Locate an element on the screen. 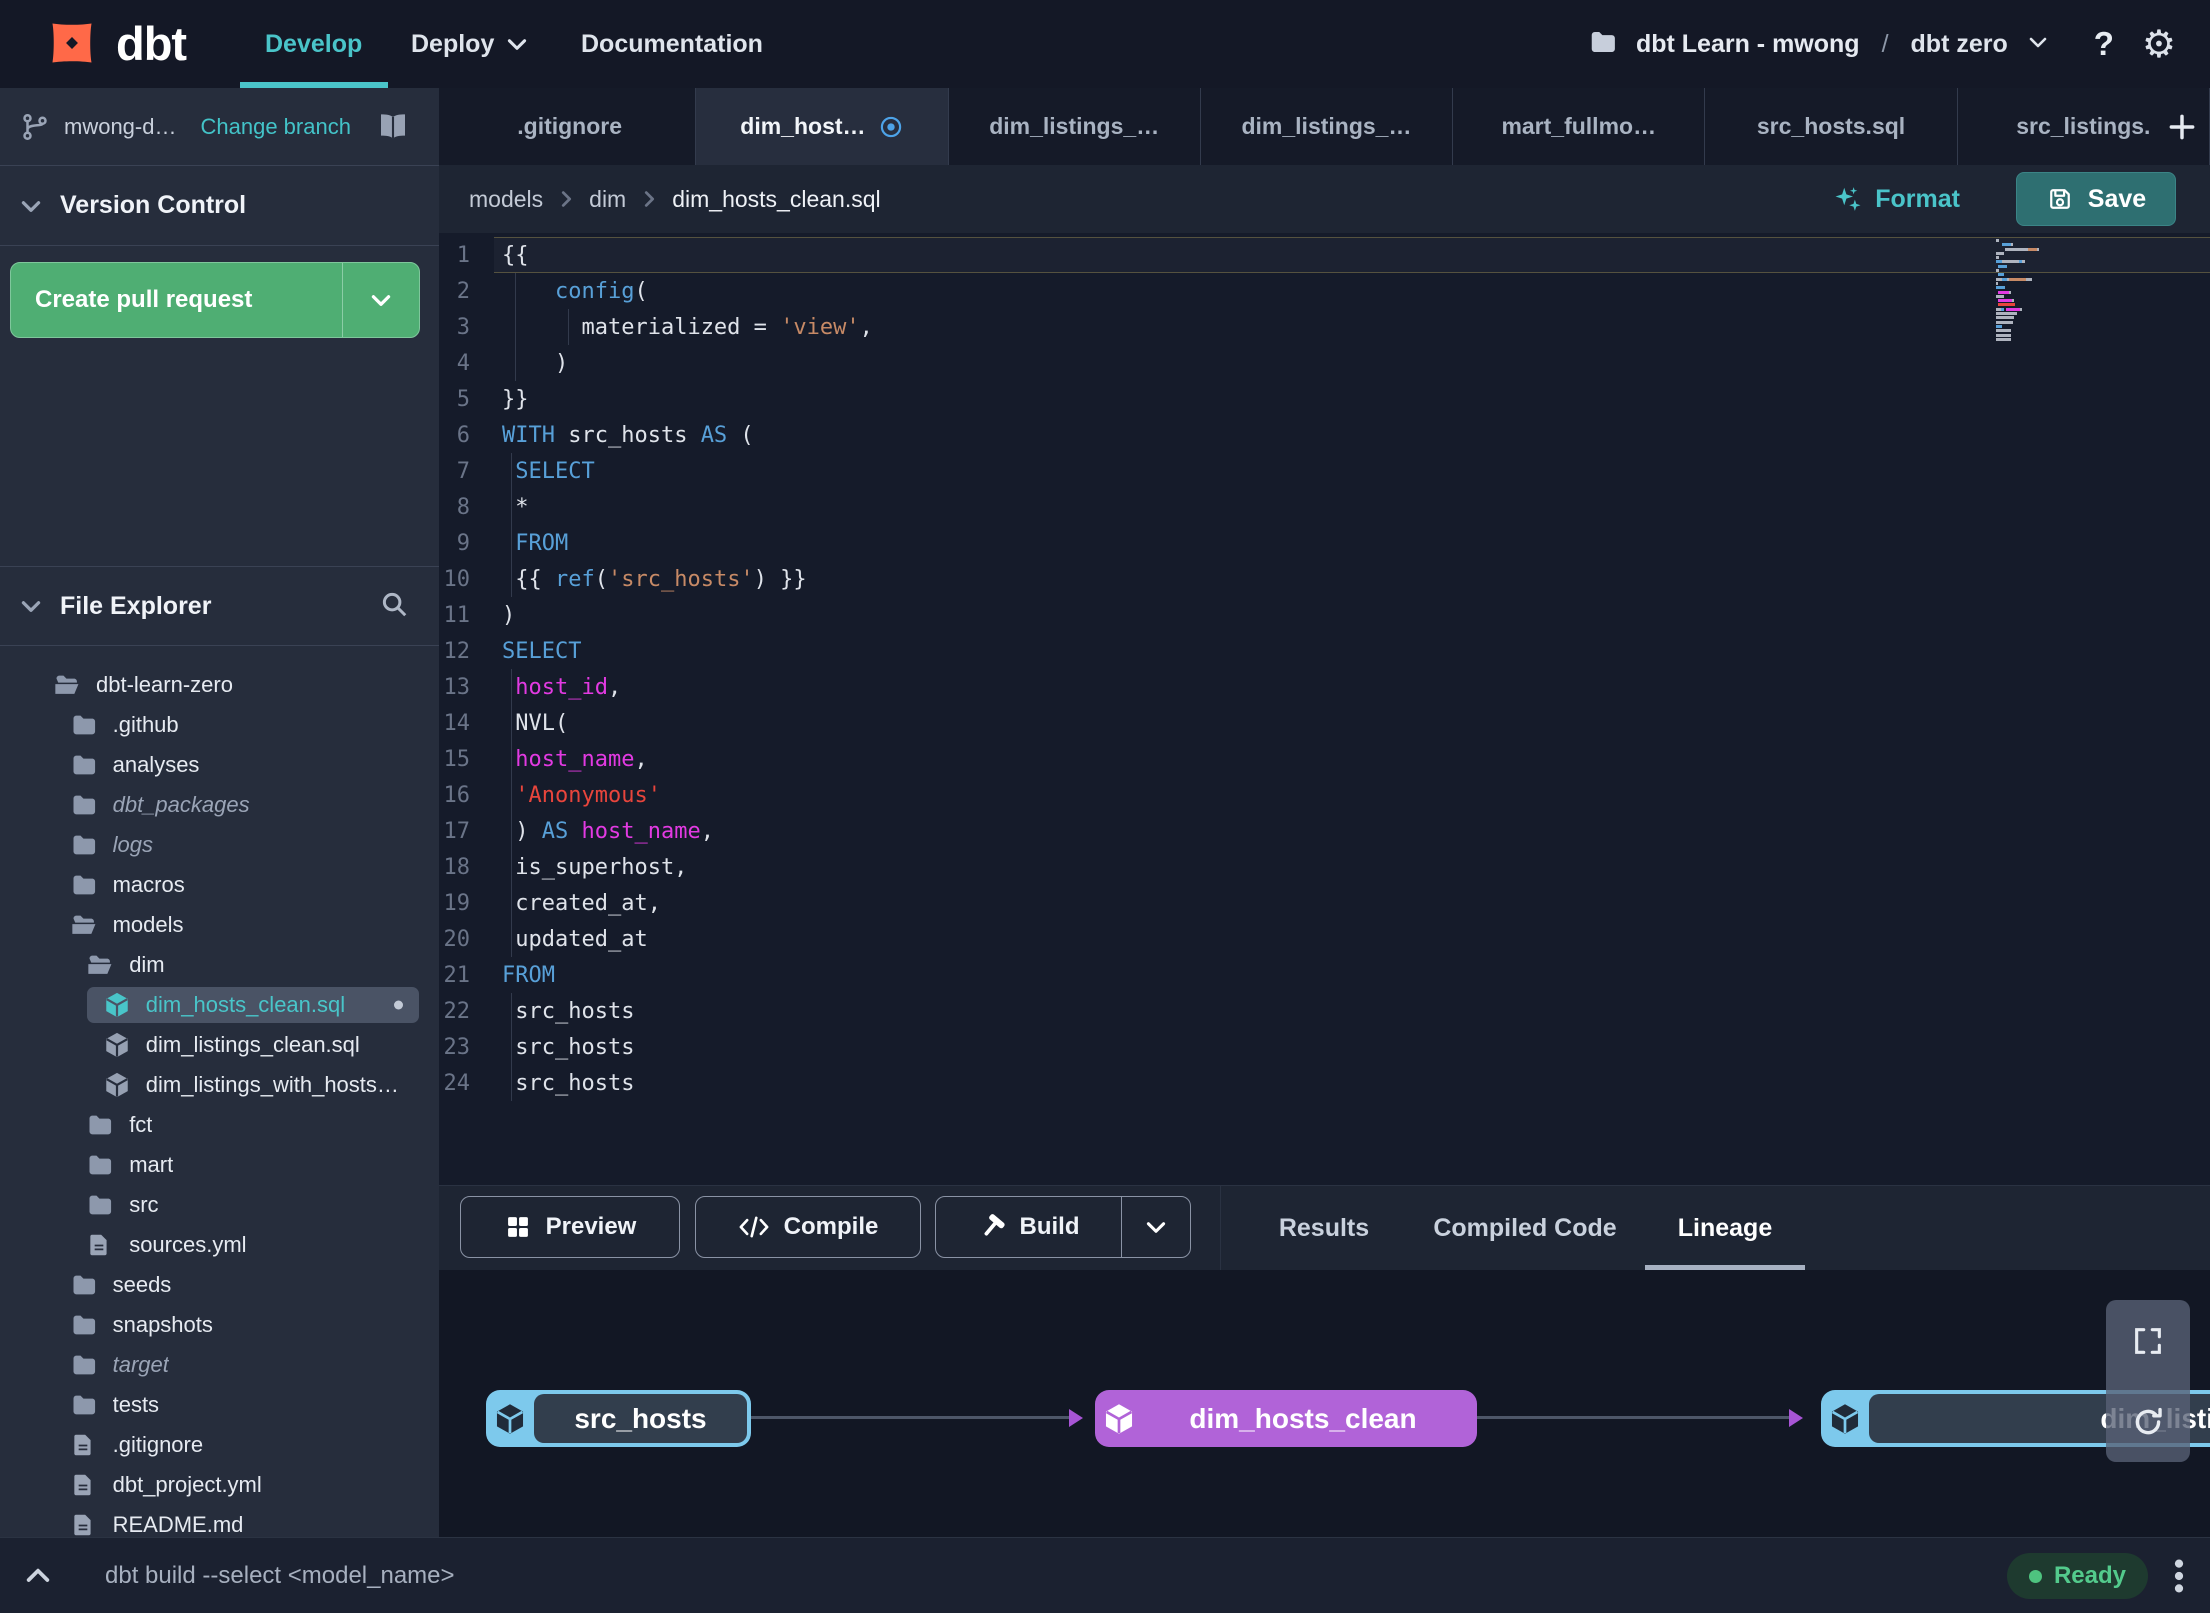 The width and height of the screenshot is (2210, 1613). create-pull-request-button: Create pull request is located at coordinates (215, 300).